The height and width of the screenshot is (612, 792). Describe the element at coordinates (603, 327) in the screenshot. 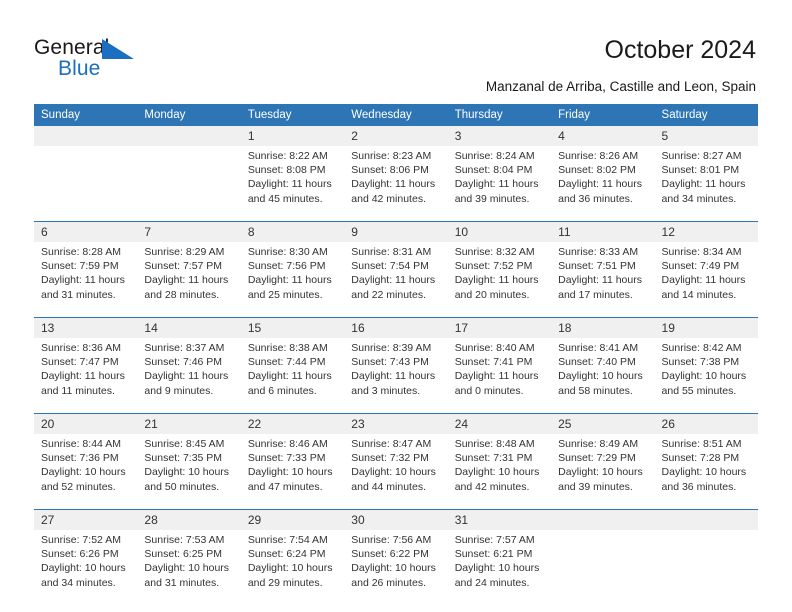

I see `day-number-18: 18` at that location.